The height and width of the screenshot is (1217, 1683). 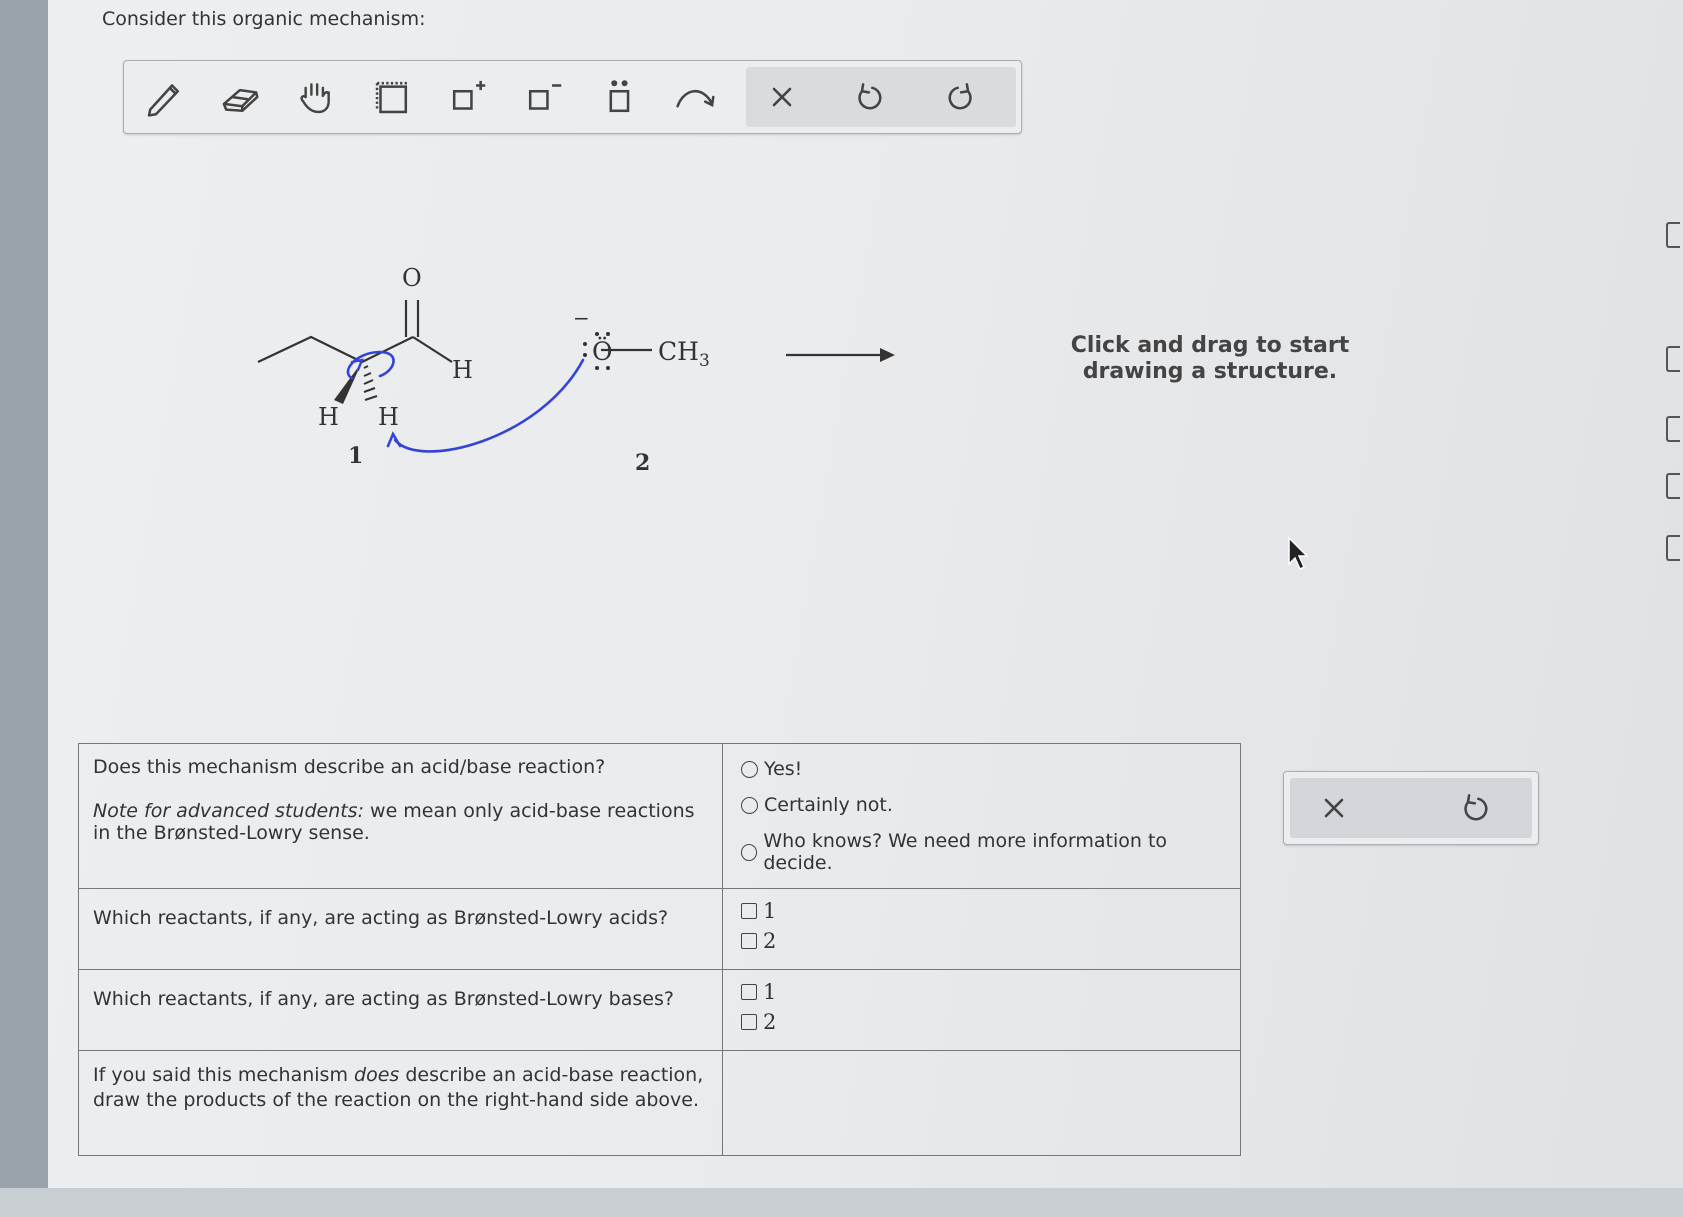 What do you see at coordinates (887, 355) in the screenshot?
I see `reaction-arrowhead` at bounding box center [887, 355].